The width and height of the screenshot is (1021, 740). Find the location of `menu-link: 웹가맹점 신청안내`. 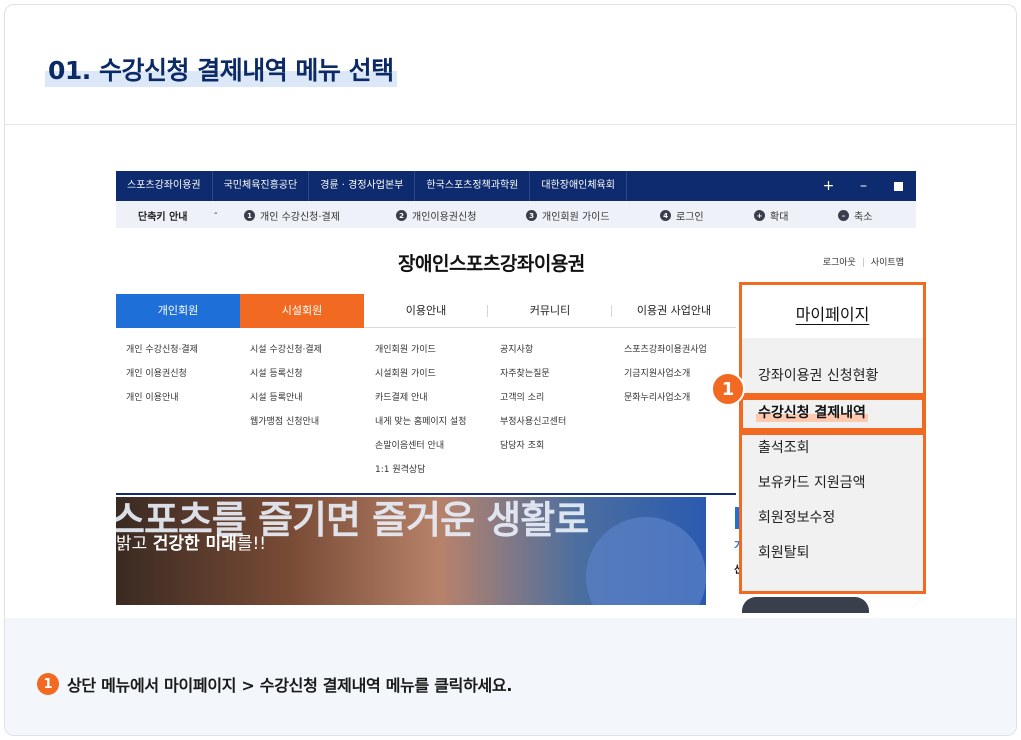

menu-link: 웹가맹점 신청안내 is located at coordinates (286, 422).